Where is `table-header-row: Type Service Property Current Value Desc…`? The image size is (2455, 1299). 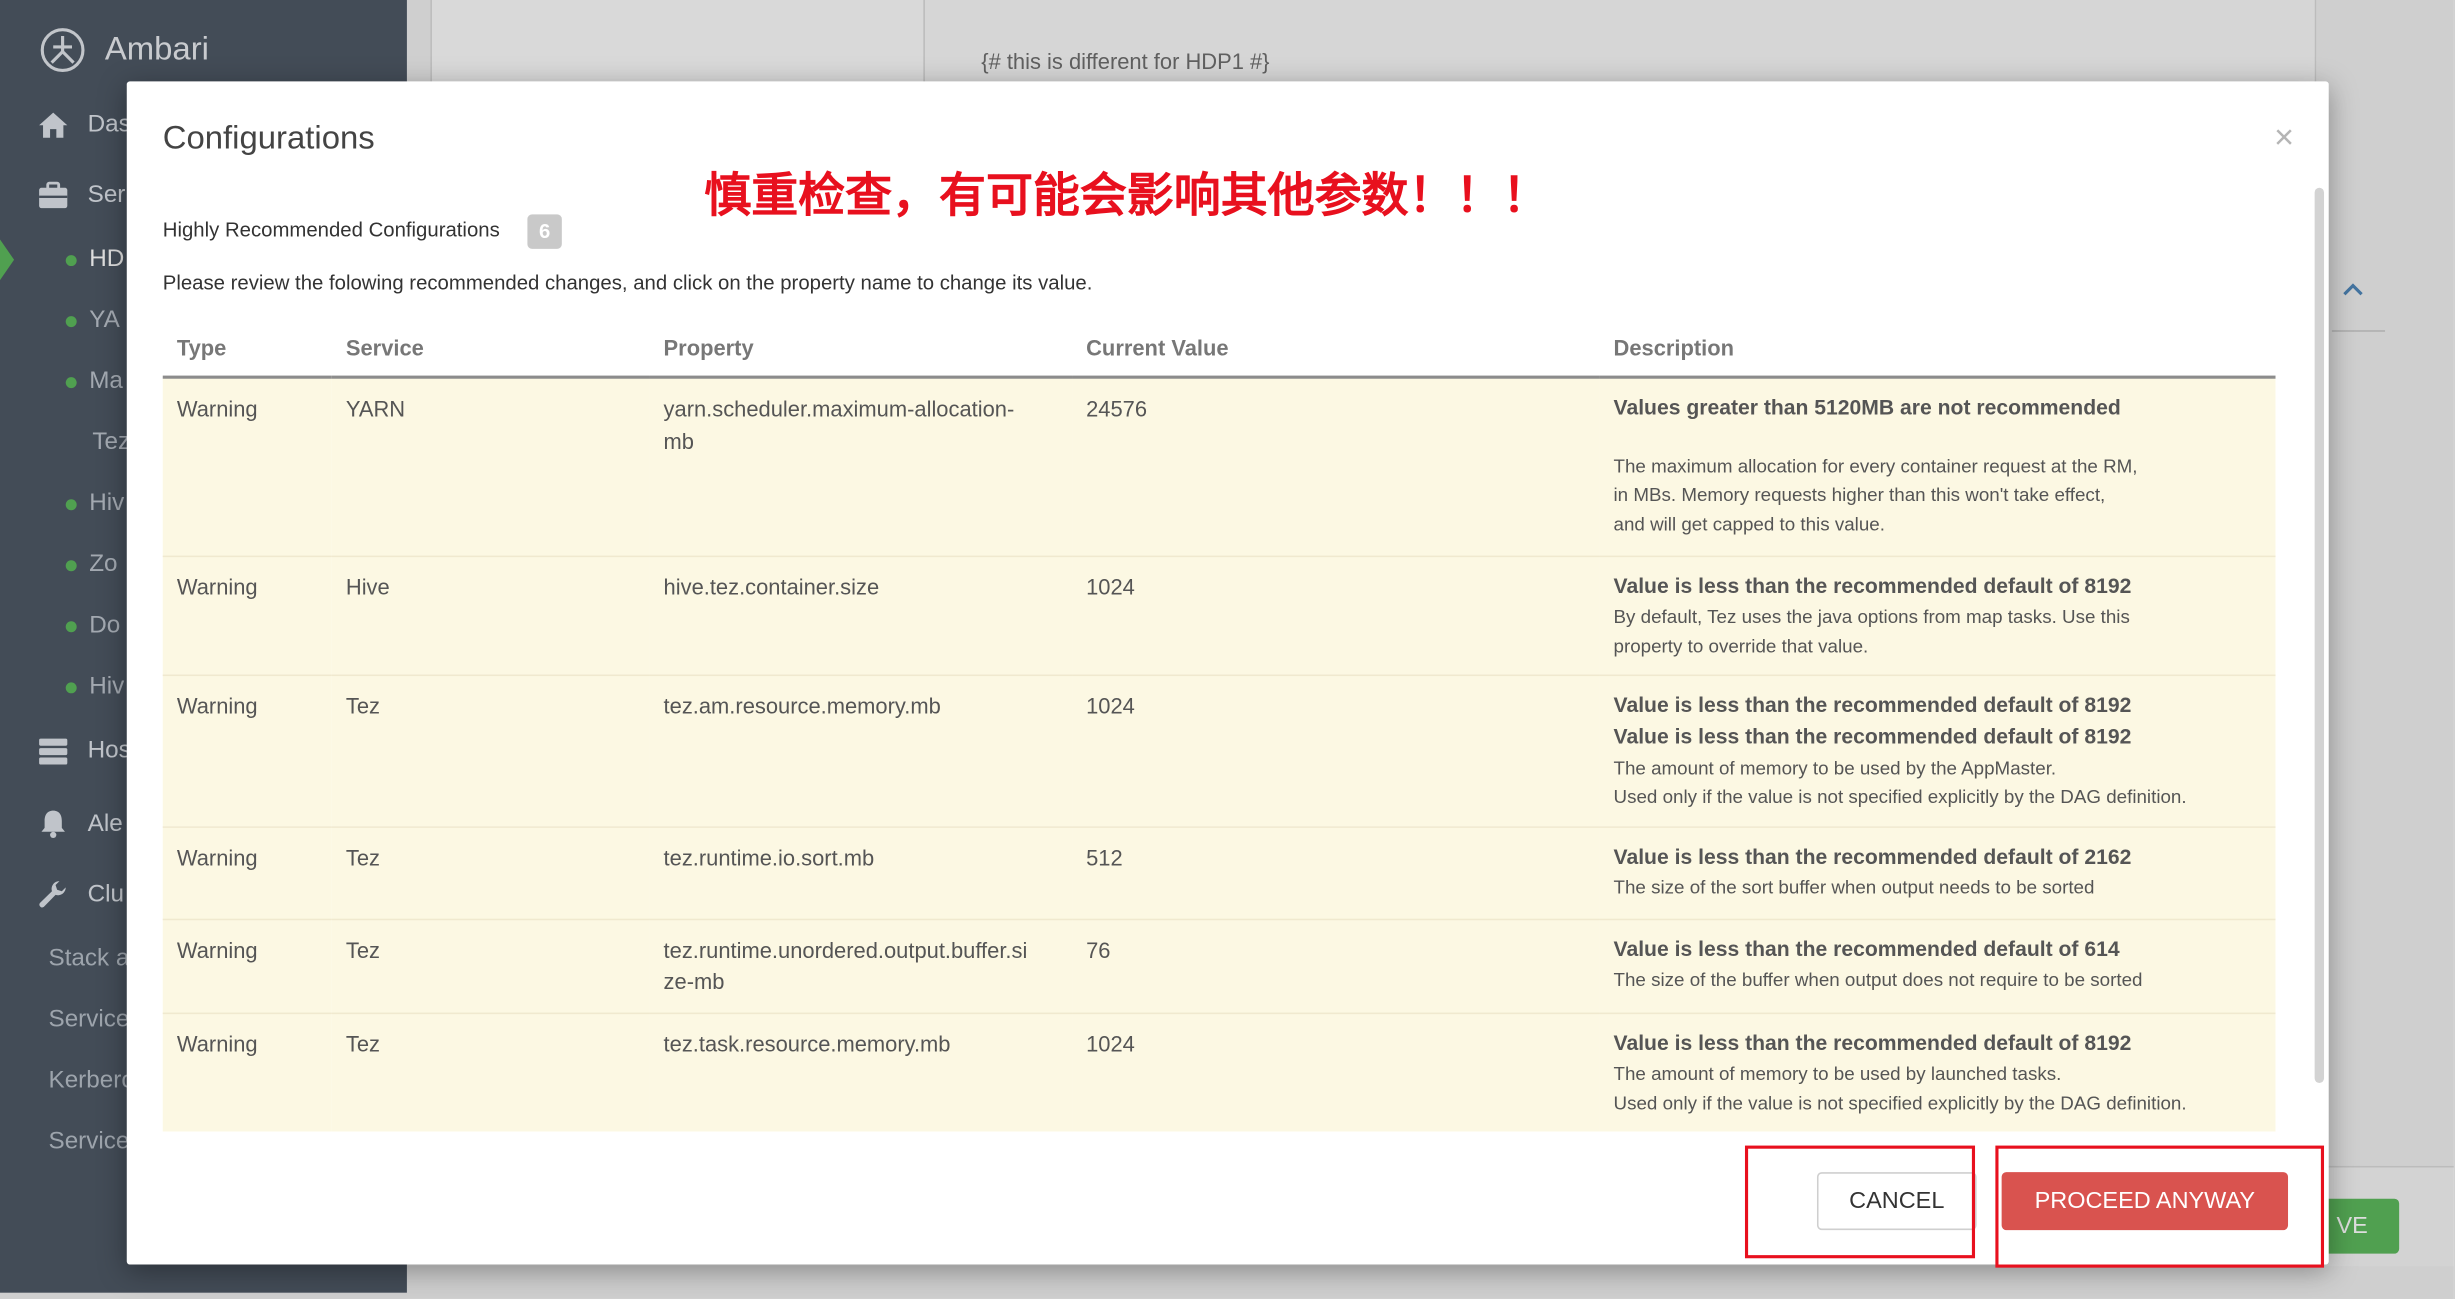
table-header-row: Type Service Property Current Value Desc… is located at coordinates (1219, 351).